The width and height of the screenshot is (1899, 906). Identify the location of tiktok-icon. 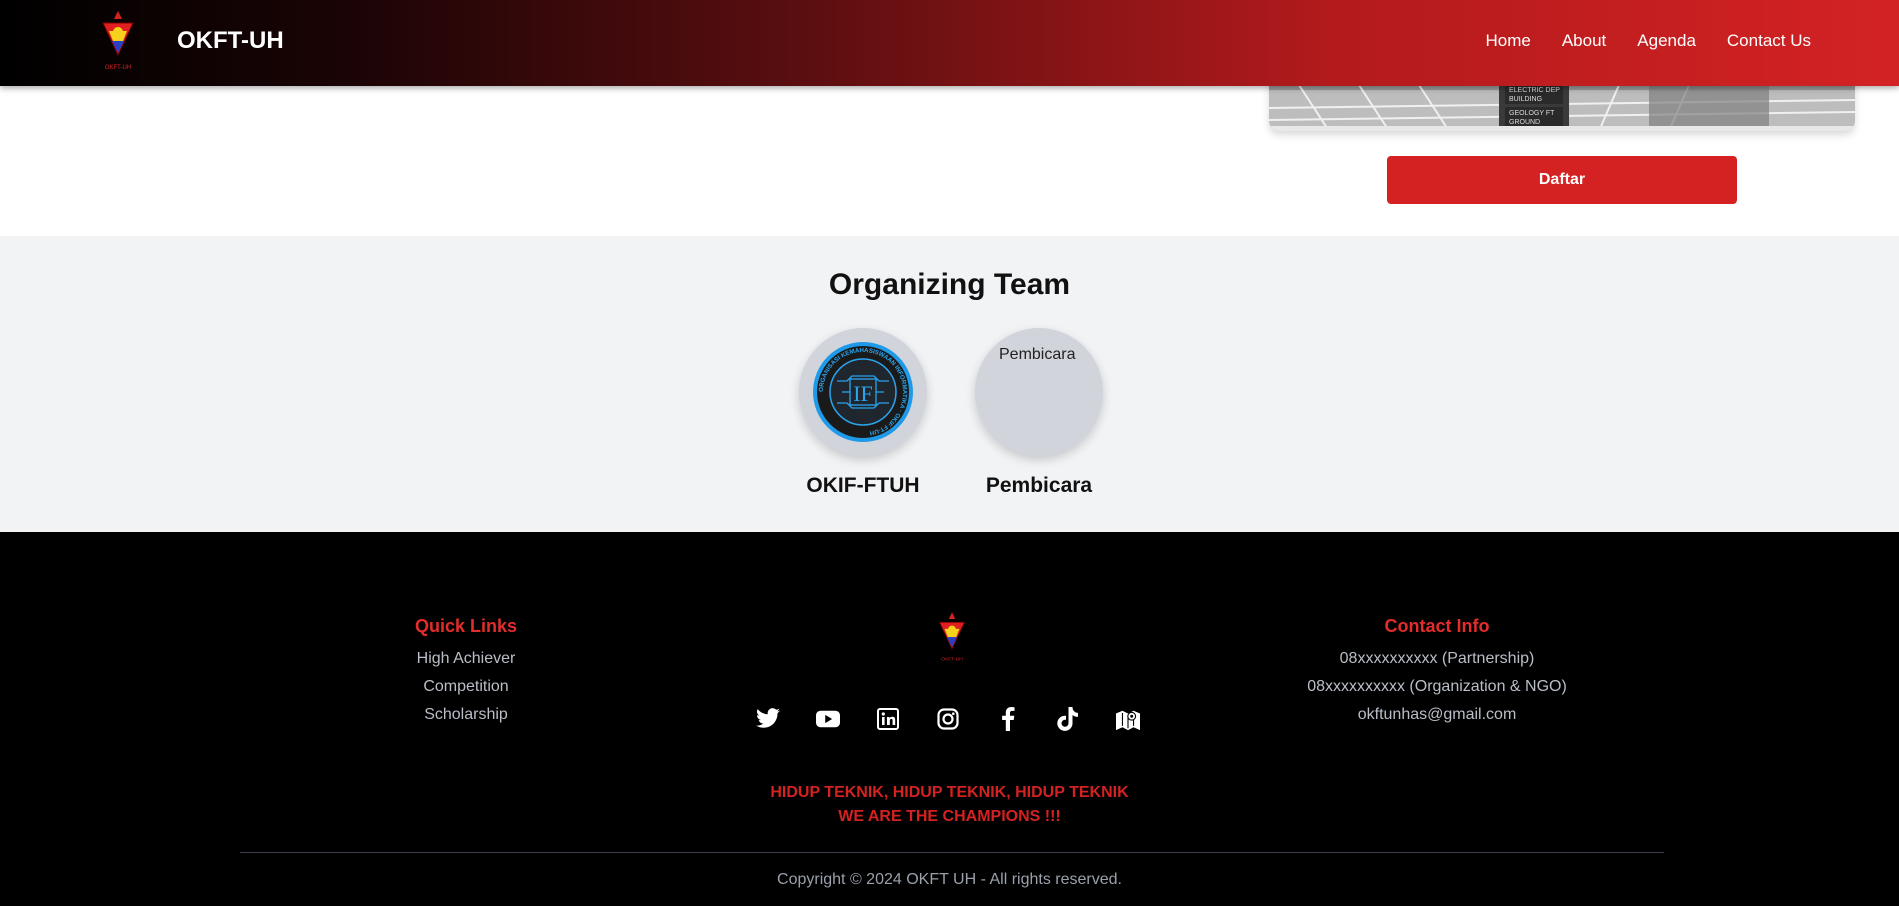
(1068, 719).